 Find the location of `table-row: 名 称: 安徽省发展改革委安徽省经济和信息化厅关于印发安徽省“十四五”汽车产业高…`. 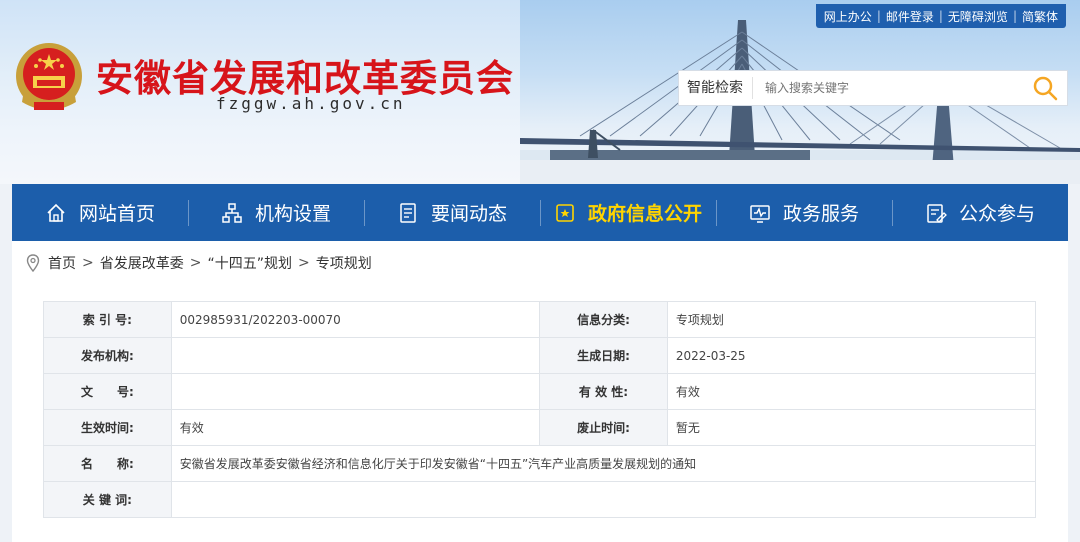

table-row: 名 称: 安徽省发展改革委安徽省经济和信息化厅关于印发安徽省“十四五”汽车产业高… is located at coordinates (540, 463).